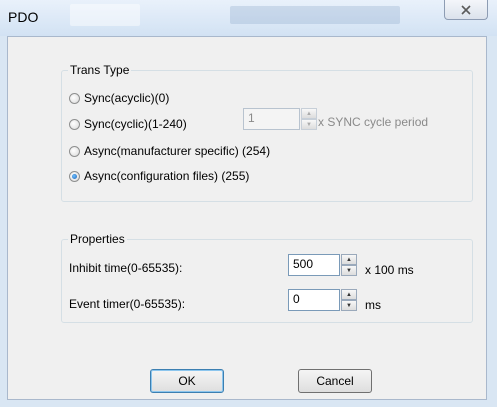 The image size is (497, 407). What do you see at coordinates (373, 122) in the screenshot?
I see `sync-cycle-unit: x SYNC cycle period` at bounding box center [373, 122].